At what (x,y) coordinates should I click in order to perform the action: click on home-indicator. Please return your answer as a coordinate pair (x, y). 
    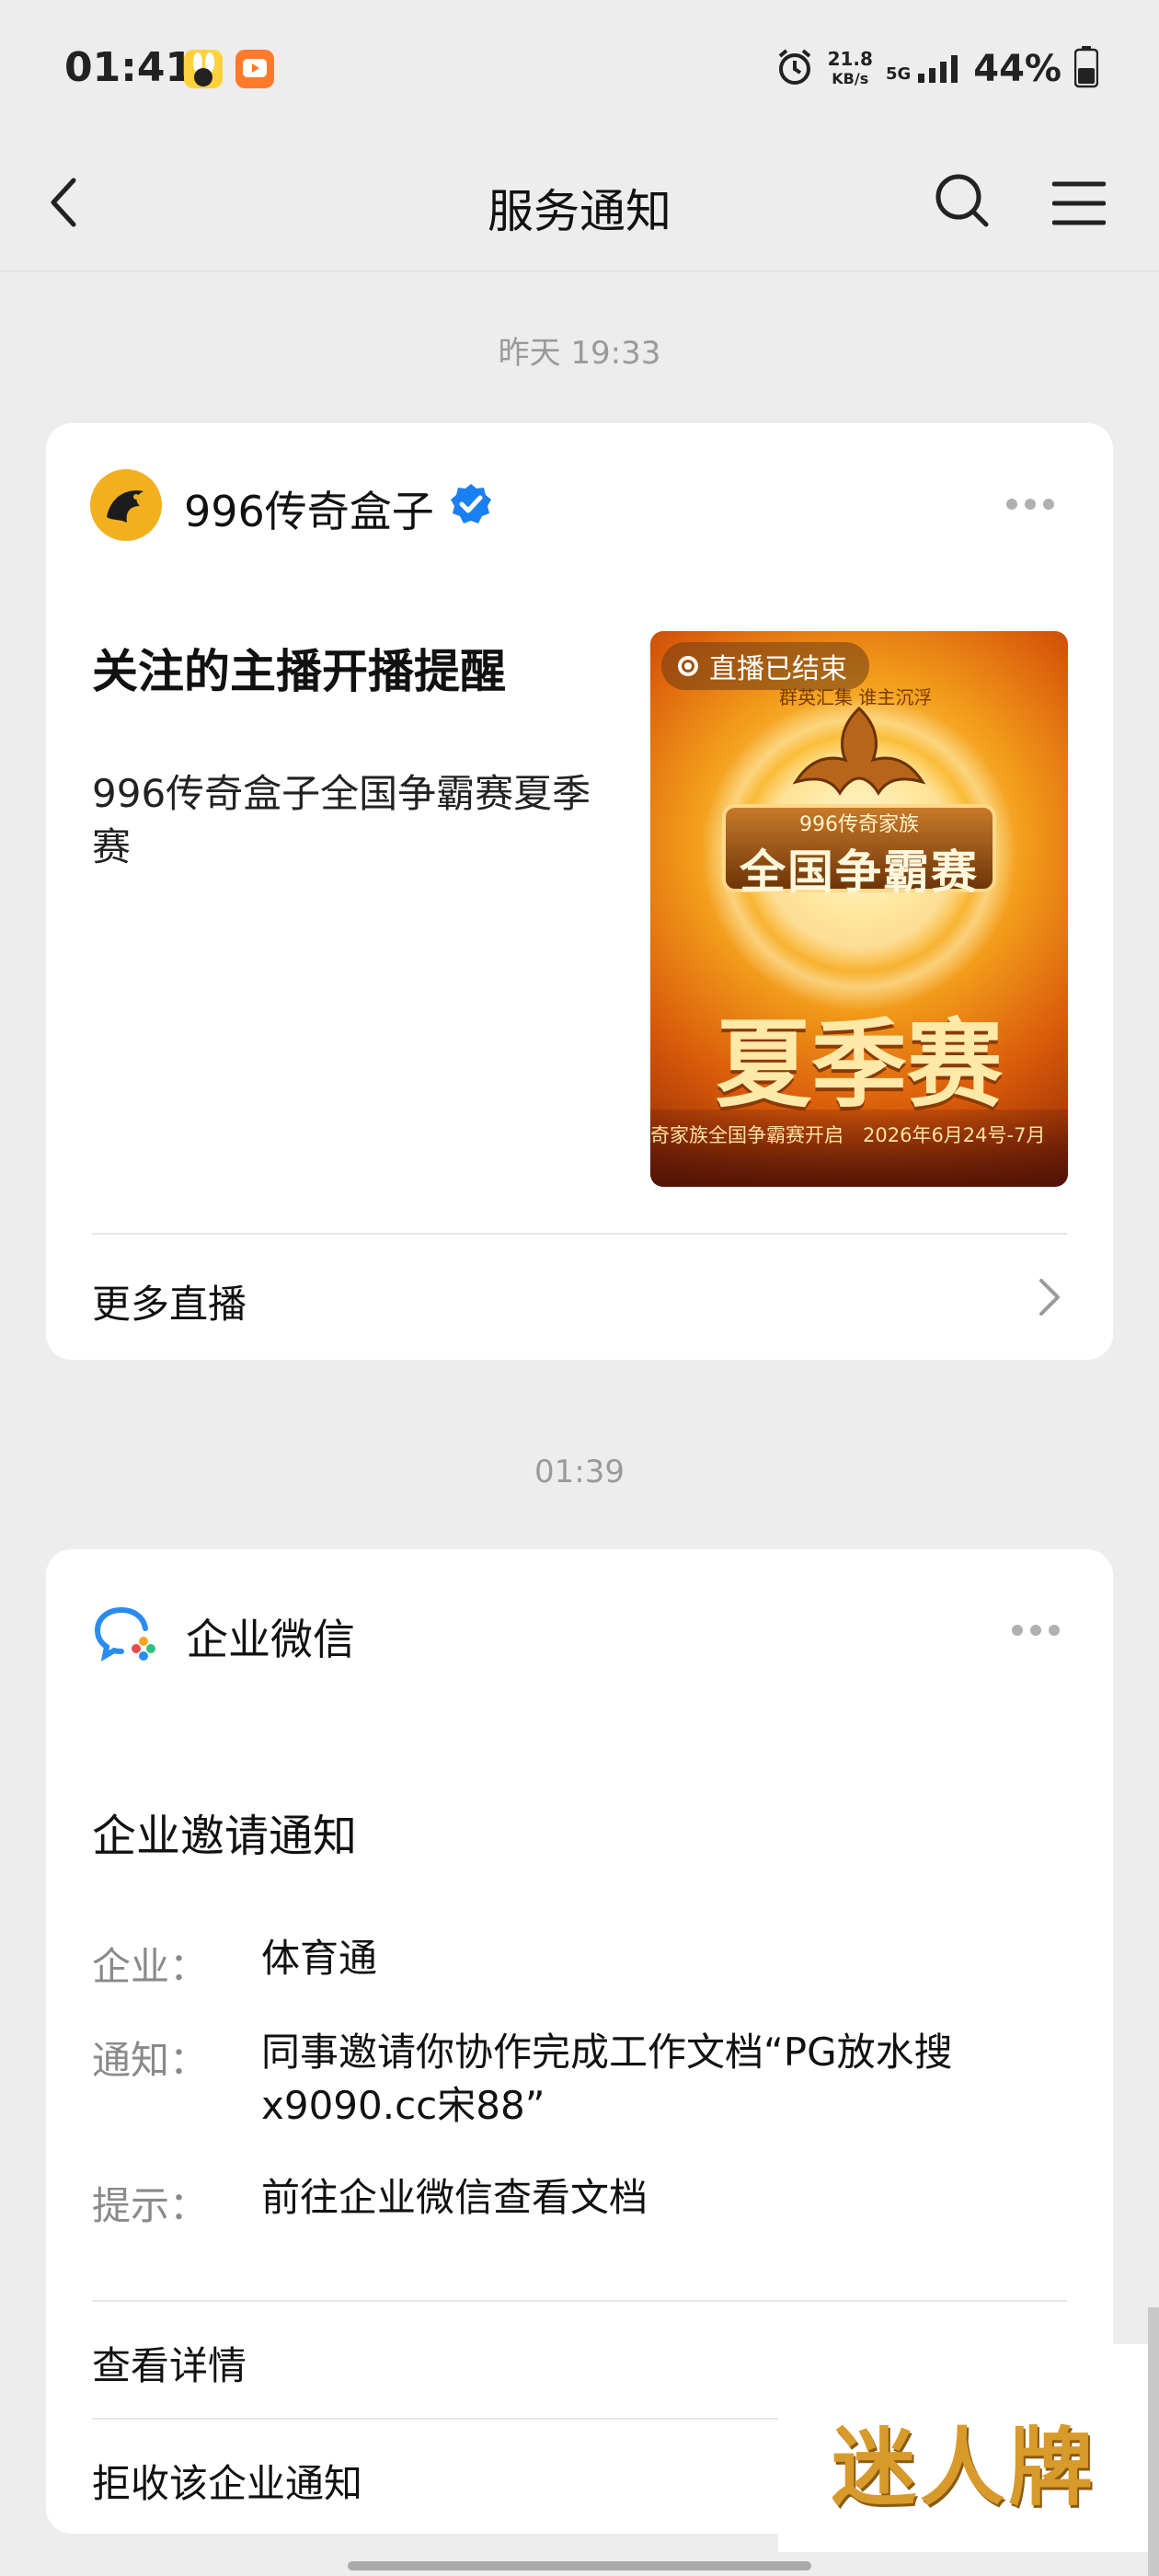
    Looking at the image, I should click on (579, 2565).